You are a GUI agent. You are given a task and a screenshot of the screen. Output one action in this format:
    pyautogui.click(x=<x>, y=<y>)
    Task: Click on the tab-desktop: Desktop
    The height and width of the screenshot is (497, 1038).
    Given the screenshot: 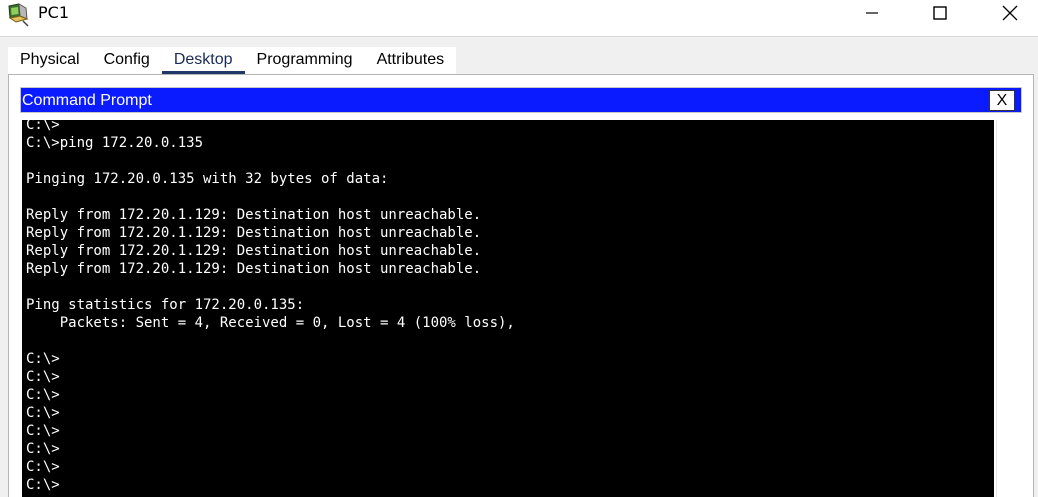 What is the action you would take?
    pyautogui.click(x=203, y=60)
    